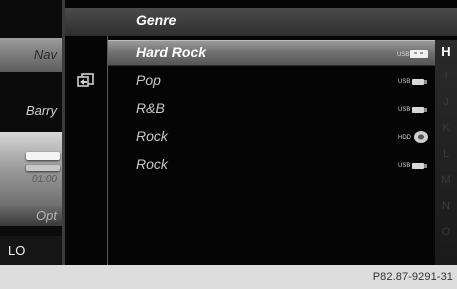 The height and width of the screenshot is (289, 457). Describe the element at coordinates (85, 80) in the screenshot. I see `back-icon` at that location.